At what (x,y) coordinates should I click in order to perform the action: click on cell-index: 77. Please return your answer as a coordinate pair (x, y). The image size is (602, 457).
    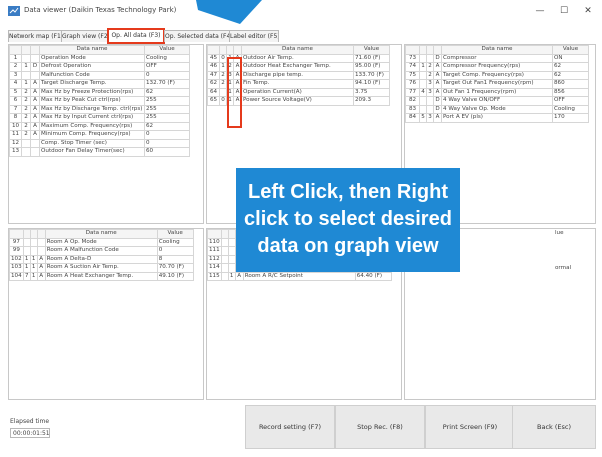
    Looking at the image, I should click on (412, 92).